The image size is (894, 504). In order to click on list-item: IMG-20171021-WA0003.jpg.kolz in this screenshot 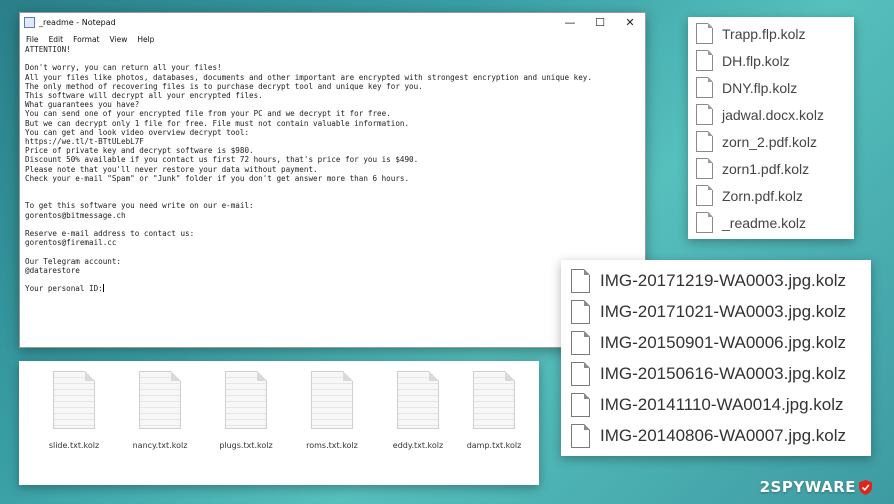, I will do `click(708, 312)`.